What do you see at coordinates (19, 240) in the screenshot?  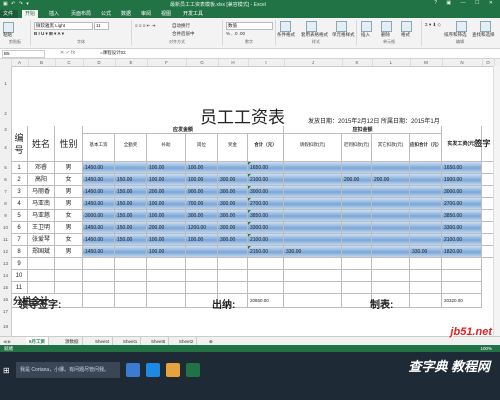 I see `cell-no: 7` at bounding box center [19, 240].